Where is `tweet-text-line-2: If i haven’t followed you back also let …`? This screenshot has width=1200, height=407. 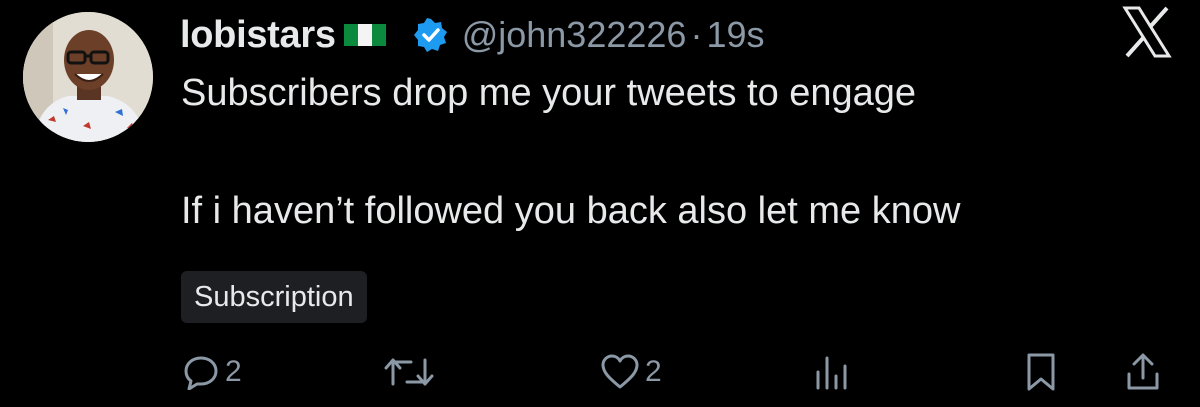 tweet-text-line-2: If i haven’t followed you back also let … is located at coordinates (571, 211).